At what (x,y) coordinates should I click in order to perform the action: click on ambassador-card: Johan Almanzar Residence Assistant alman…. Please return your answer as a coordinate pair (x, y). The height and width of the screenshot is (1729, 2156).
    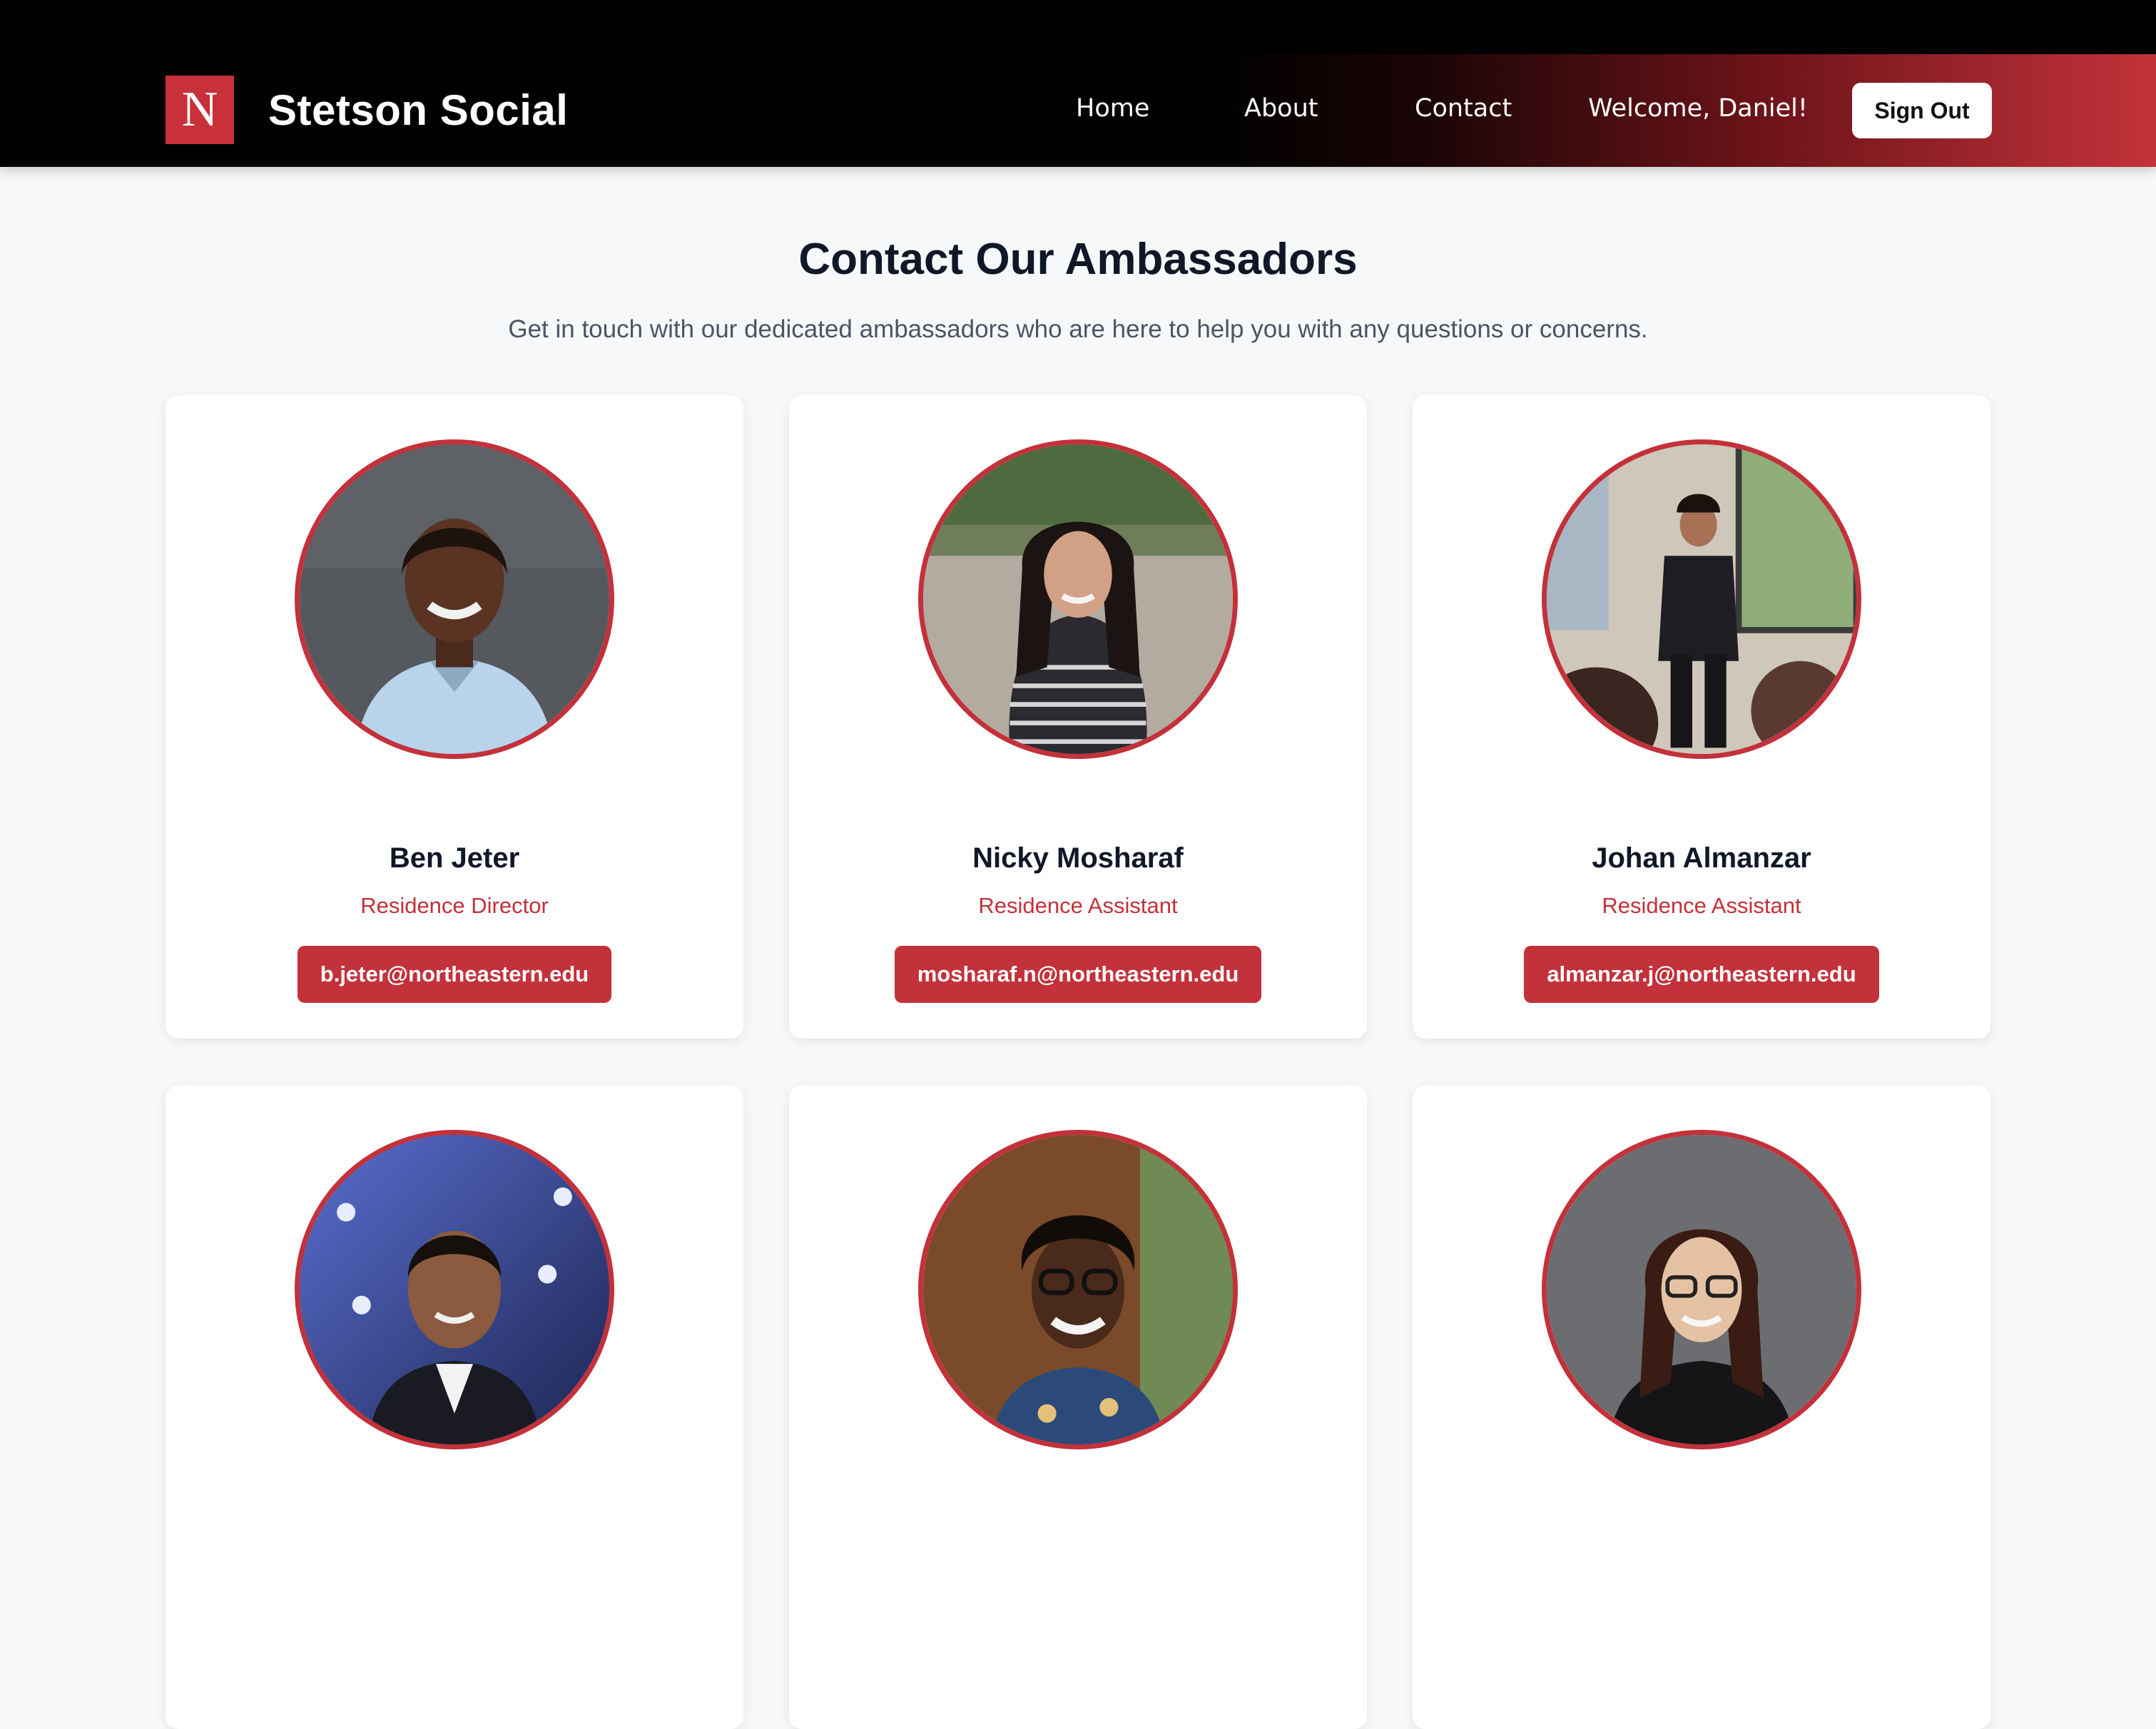
    Looking at the image, I should click on (1701, 717).